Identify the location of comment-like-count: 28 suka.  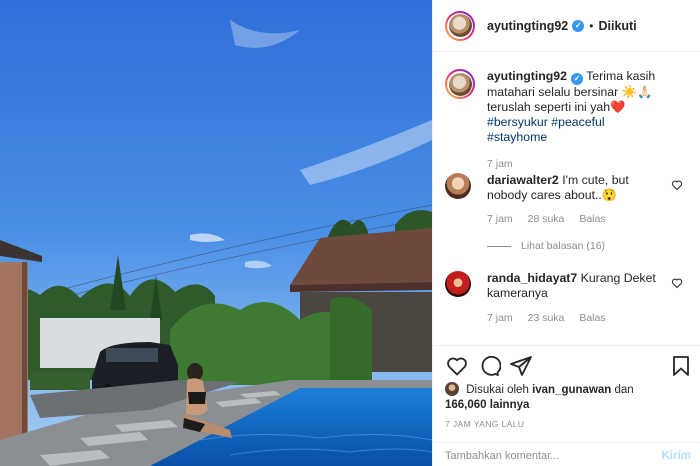
(546, 219).